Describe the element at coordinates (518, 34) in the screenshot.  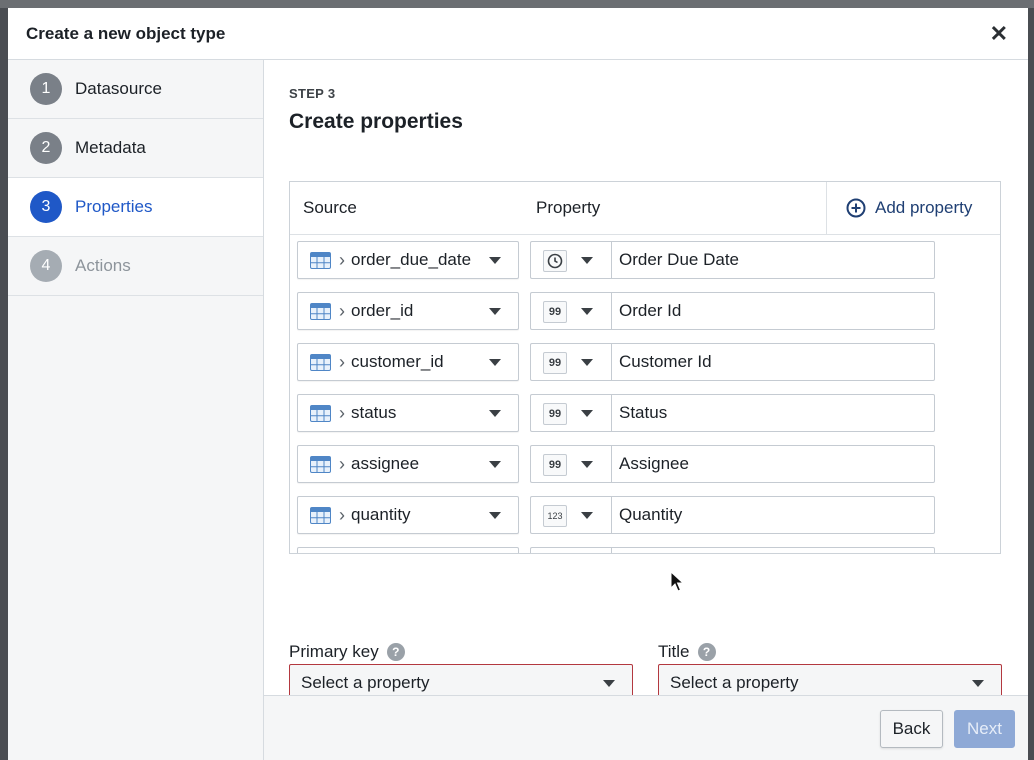
I see `dialog-header: Create a new object type ✕` at that location.